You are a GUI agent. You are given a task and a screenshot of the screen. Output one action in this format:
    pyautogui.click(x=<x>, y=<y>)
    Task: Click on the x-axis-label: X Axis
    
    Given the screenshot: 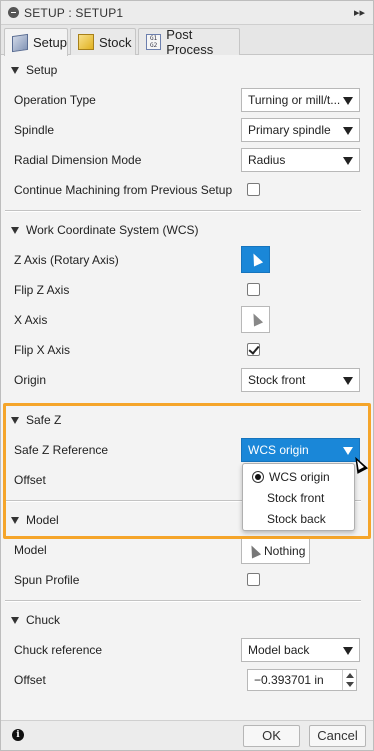 What is the action you would take?
    pyautogui.click(x=31, y=320)
    